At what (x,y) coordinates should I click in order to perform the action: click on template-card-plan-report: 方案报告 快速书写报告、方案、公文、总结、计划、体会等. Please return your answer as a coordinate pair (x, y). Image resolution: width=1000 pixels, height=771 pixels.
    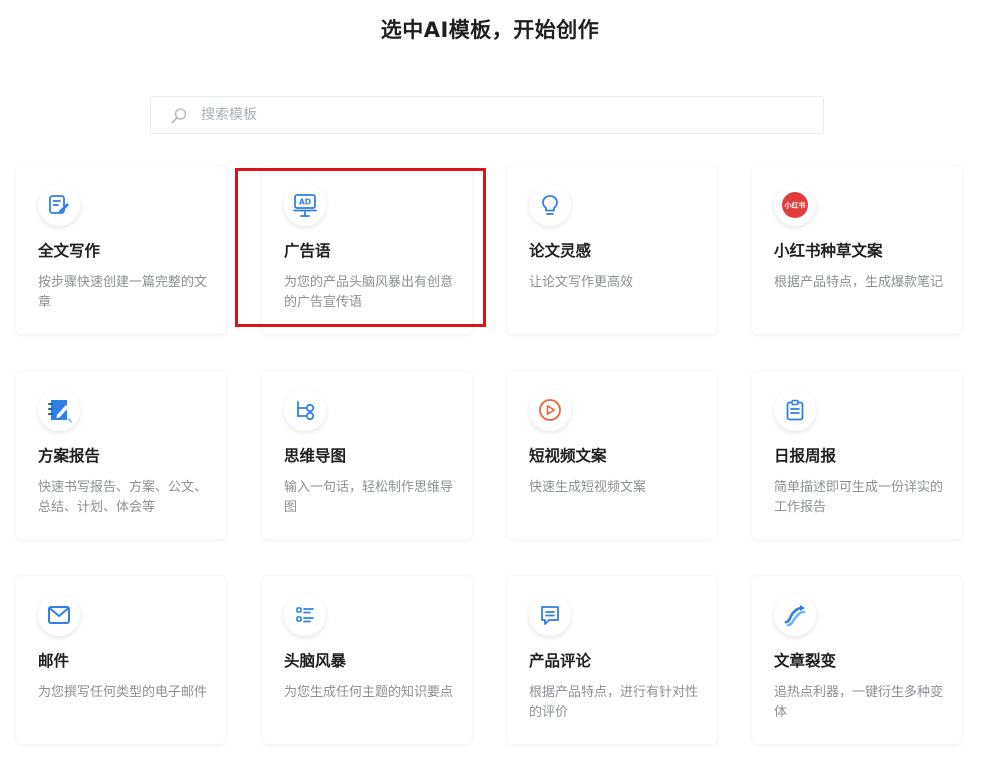
    Looking at the image, I should click on (121, 455).